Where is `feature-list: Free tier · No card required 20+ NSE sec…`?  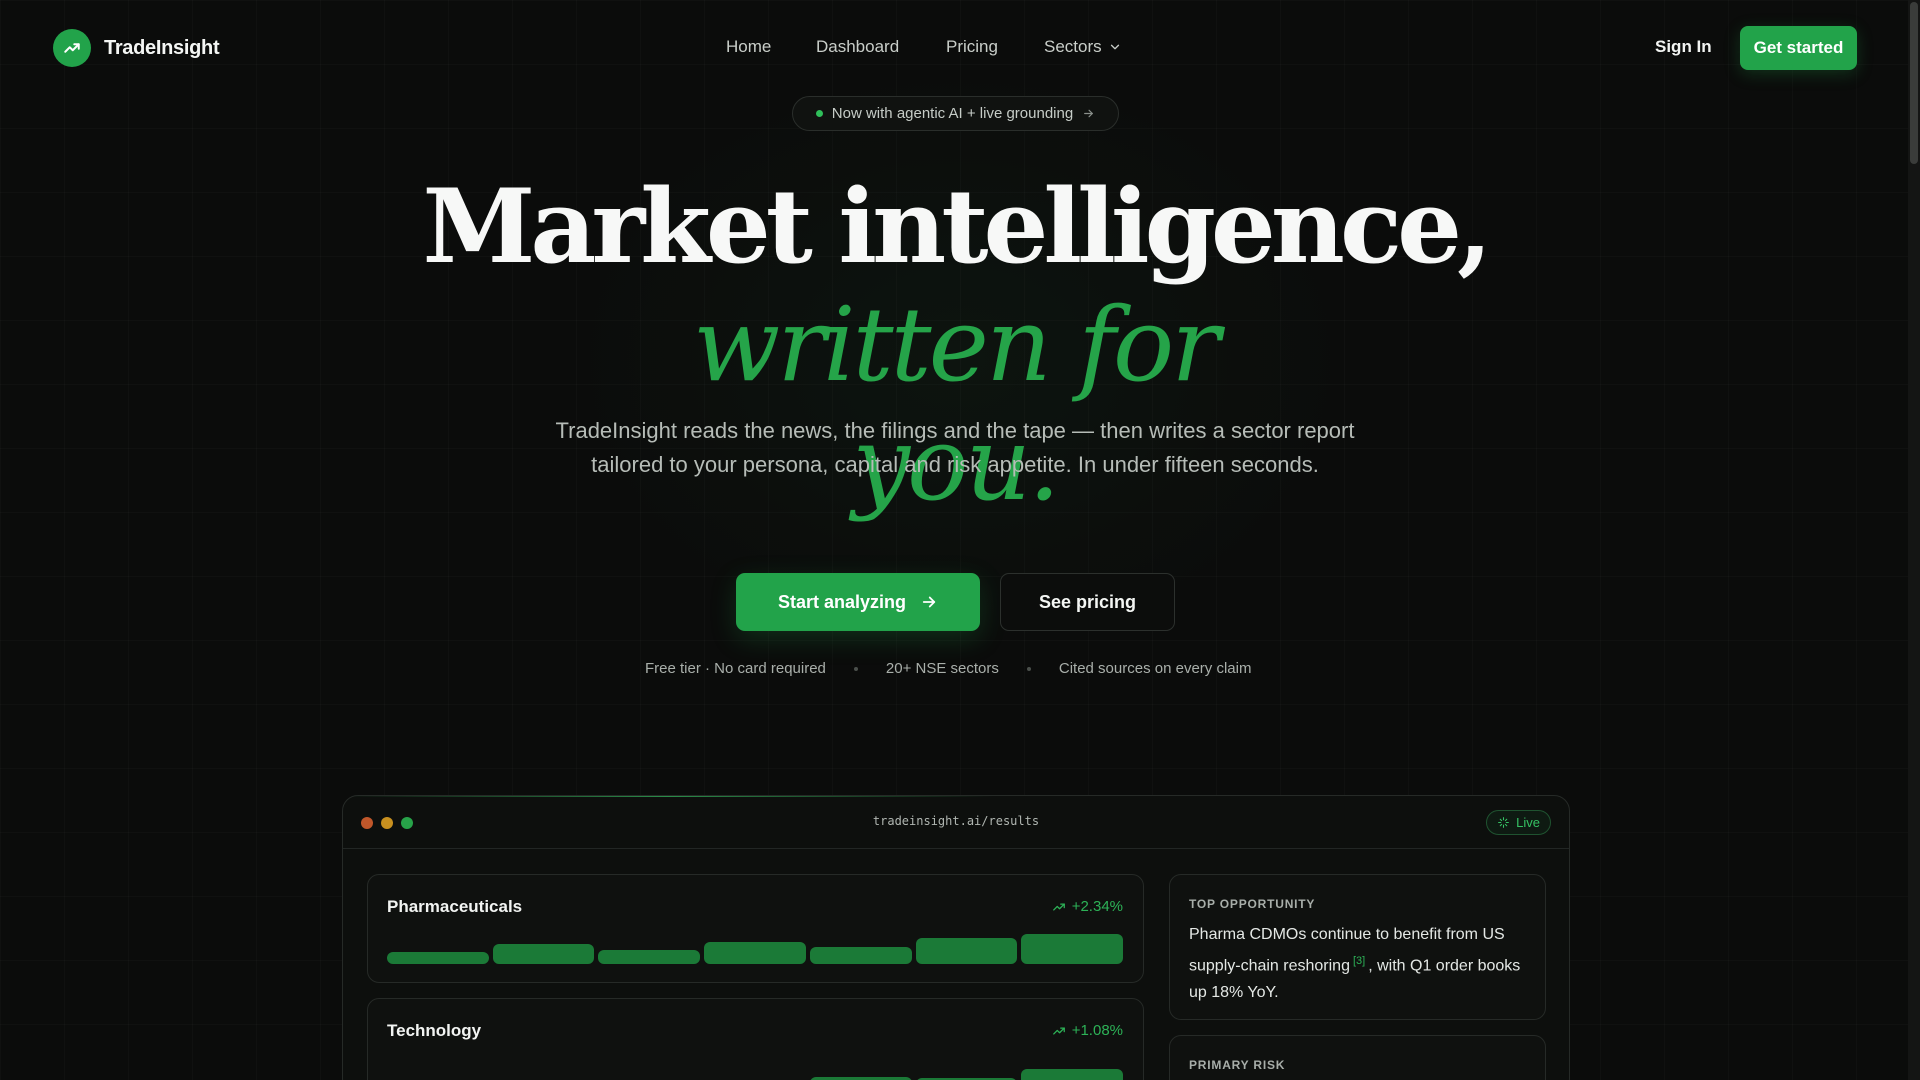
feature-list: Free tier · No card required 20+ NSE sec… is located at coordinates (948, 668).